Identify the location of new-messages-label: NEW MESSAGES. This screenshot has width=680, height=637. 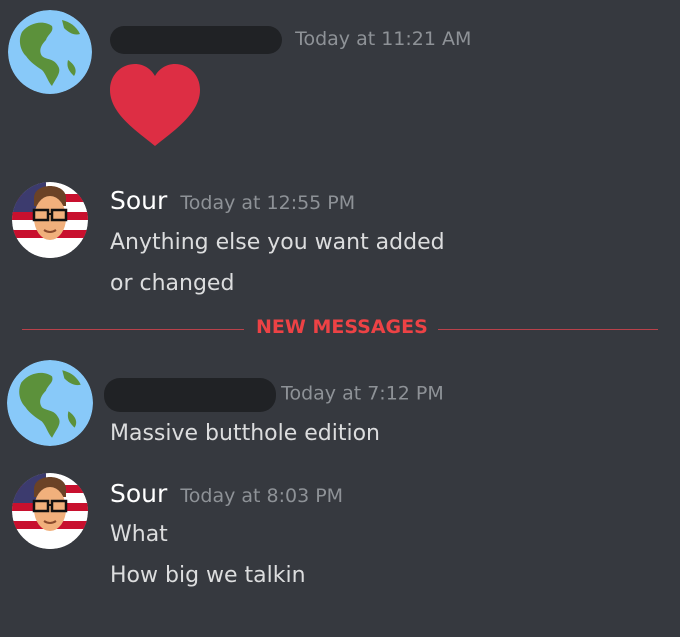
(342, 327).